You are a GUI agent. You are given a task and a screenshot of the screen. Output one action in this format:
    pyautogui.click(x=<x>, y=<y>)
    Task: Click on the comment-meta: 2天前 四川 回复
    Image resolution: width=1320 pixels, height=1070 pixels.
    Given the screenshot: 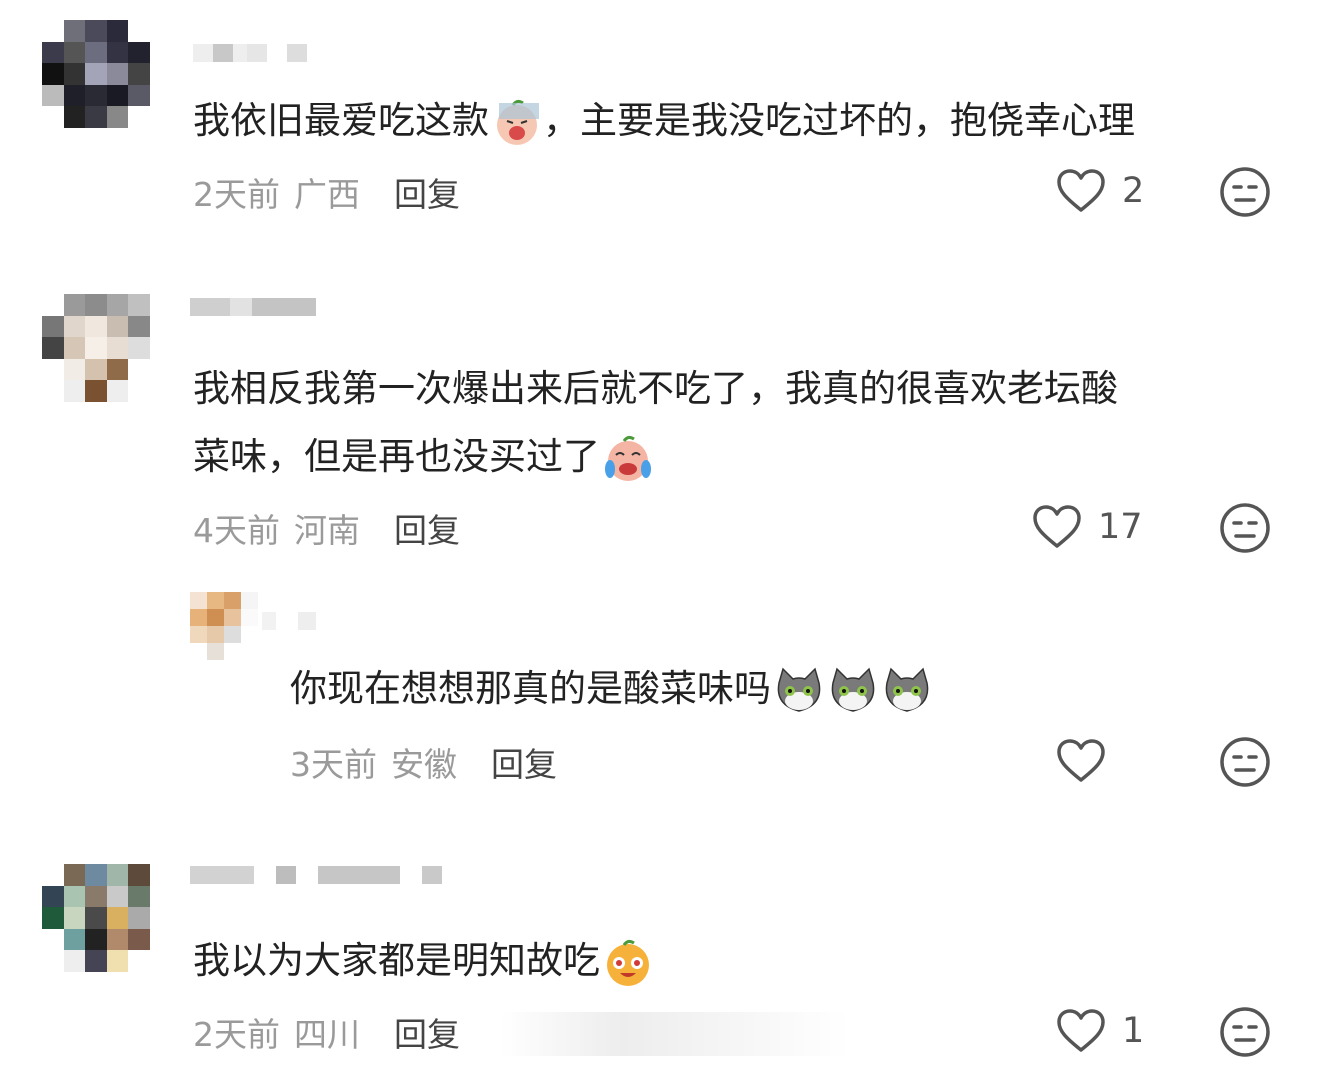 What is the action you would take?
    pyautogui.click(x=326, y=1032)
    